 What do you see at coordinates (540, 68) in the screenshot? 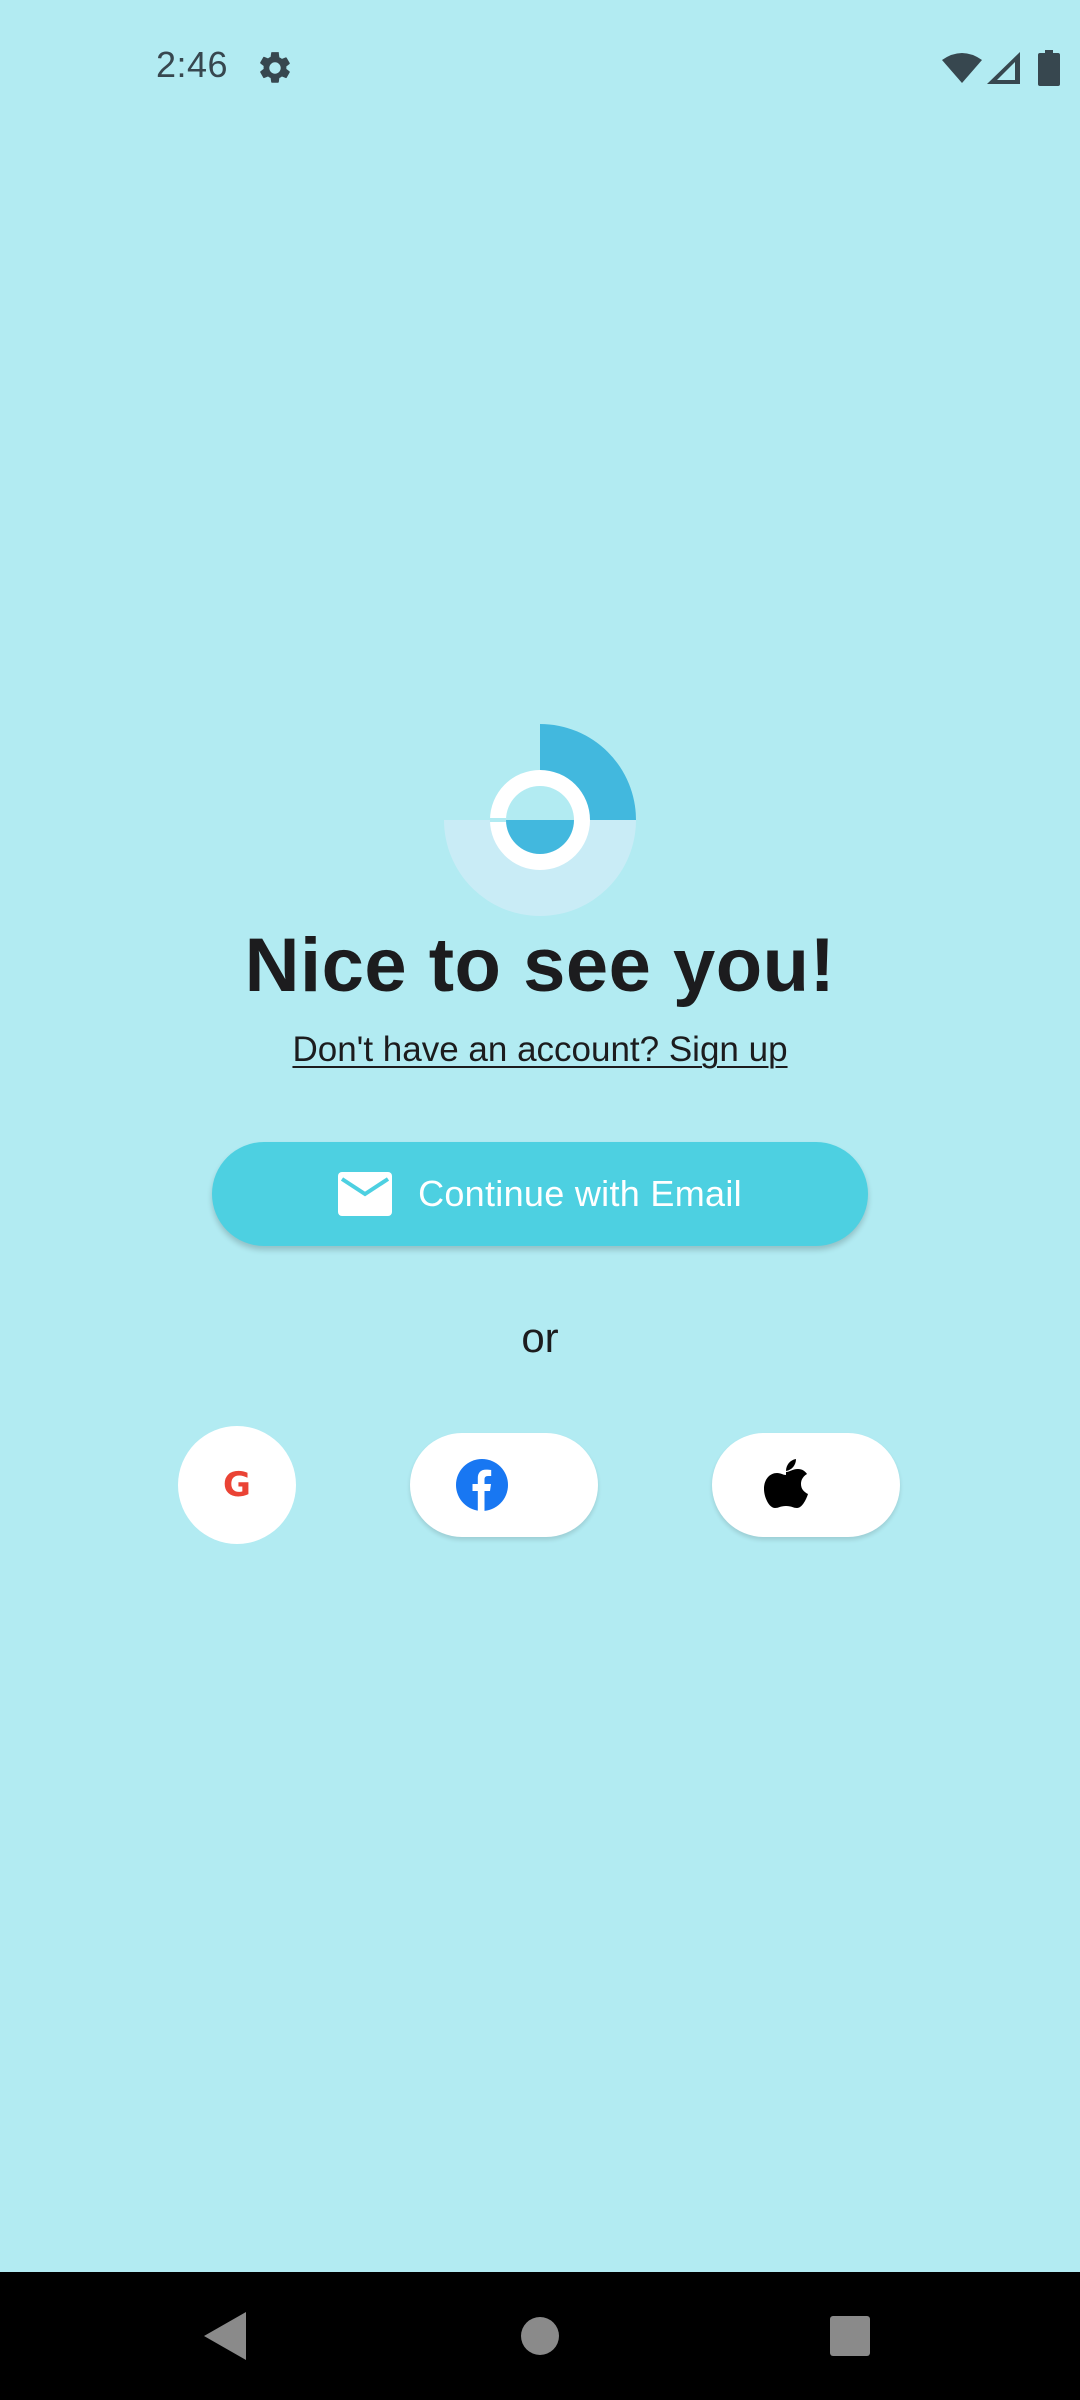
I see `status-bar: 2:46` at bounding box center [540, 68].